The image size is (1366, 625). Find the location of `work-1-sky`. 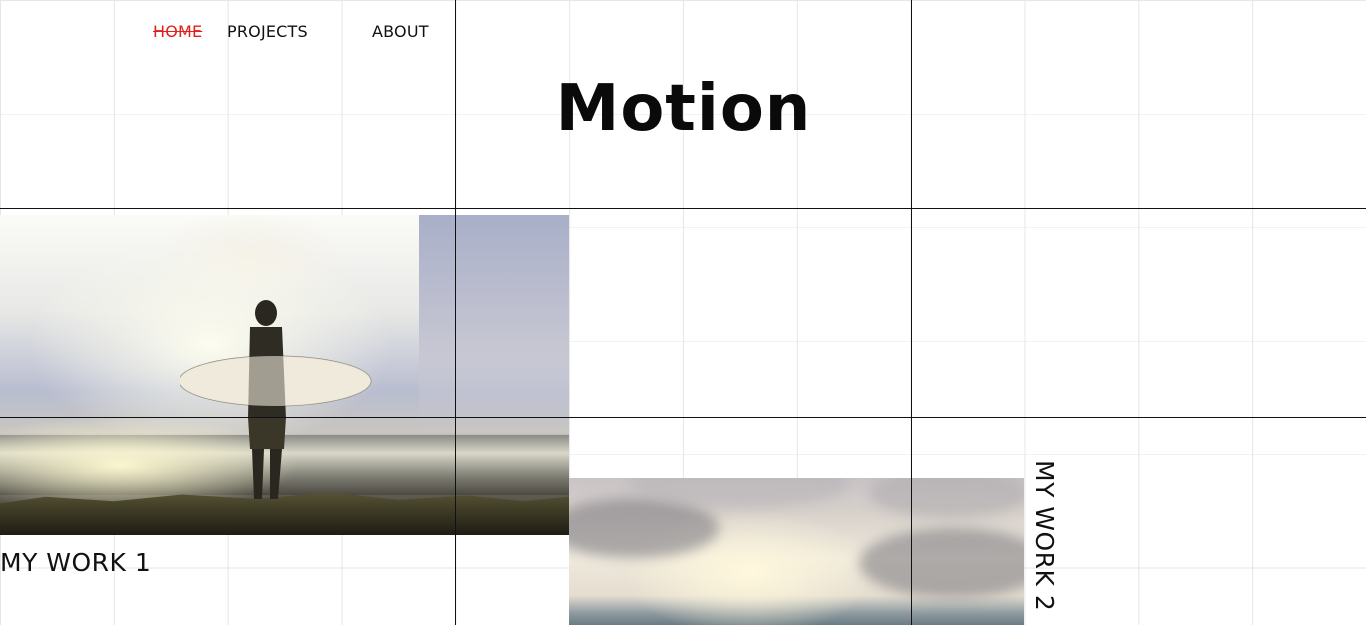

work-1-sky is located at coordinates (494, 325).